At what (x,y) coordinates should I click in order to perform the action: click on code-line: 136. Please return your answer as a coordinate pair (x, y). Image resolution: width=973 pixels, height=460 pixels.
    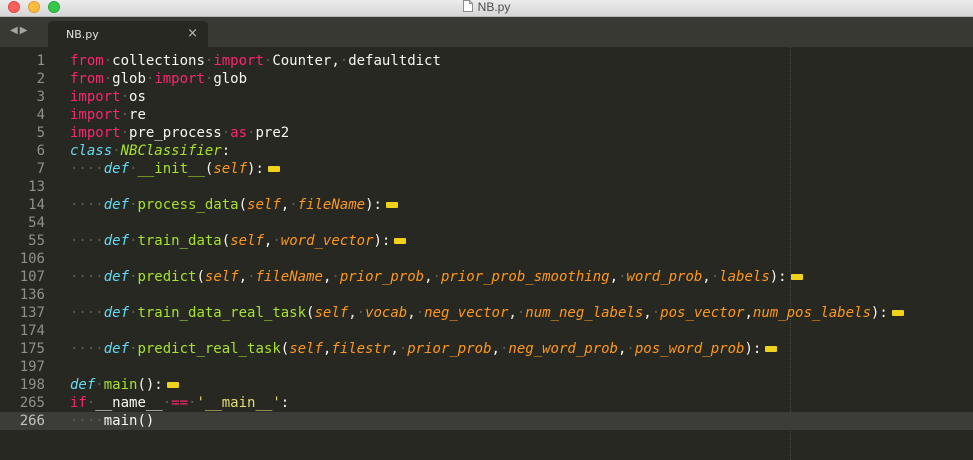
    Looking at the image, I should click on (486, 295).